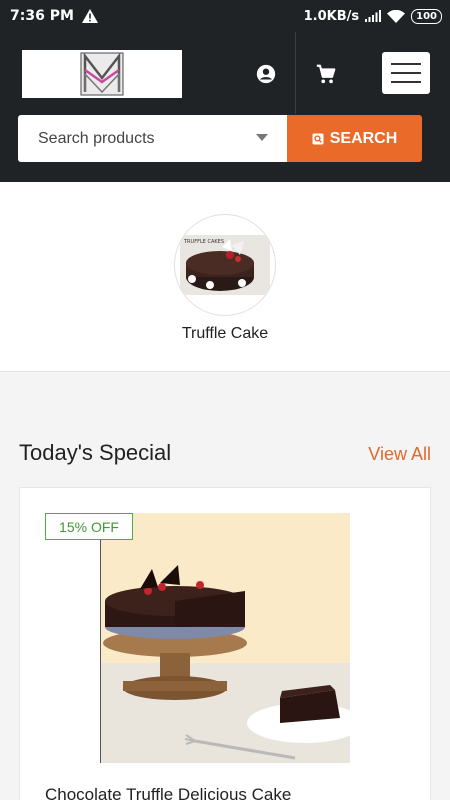 This screenshot has width=450, height=800. What do you see at coordinates (203, 242) in the screenshot?
I see `thumb-caption: TRUFFLE CAKES` at bounding box center [203, 242].